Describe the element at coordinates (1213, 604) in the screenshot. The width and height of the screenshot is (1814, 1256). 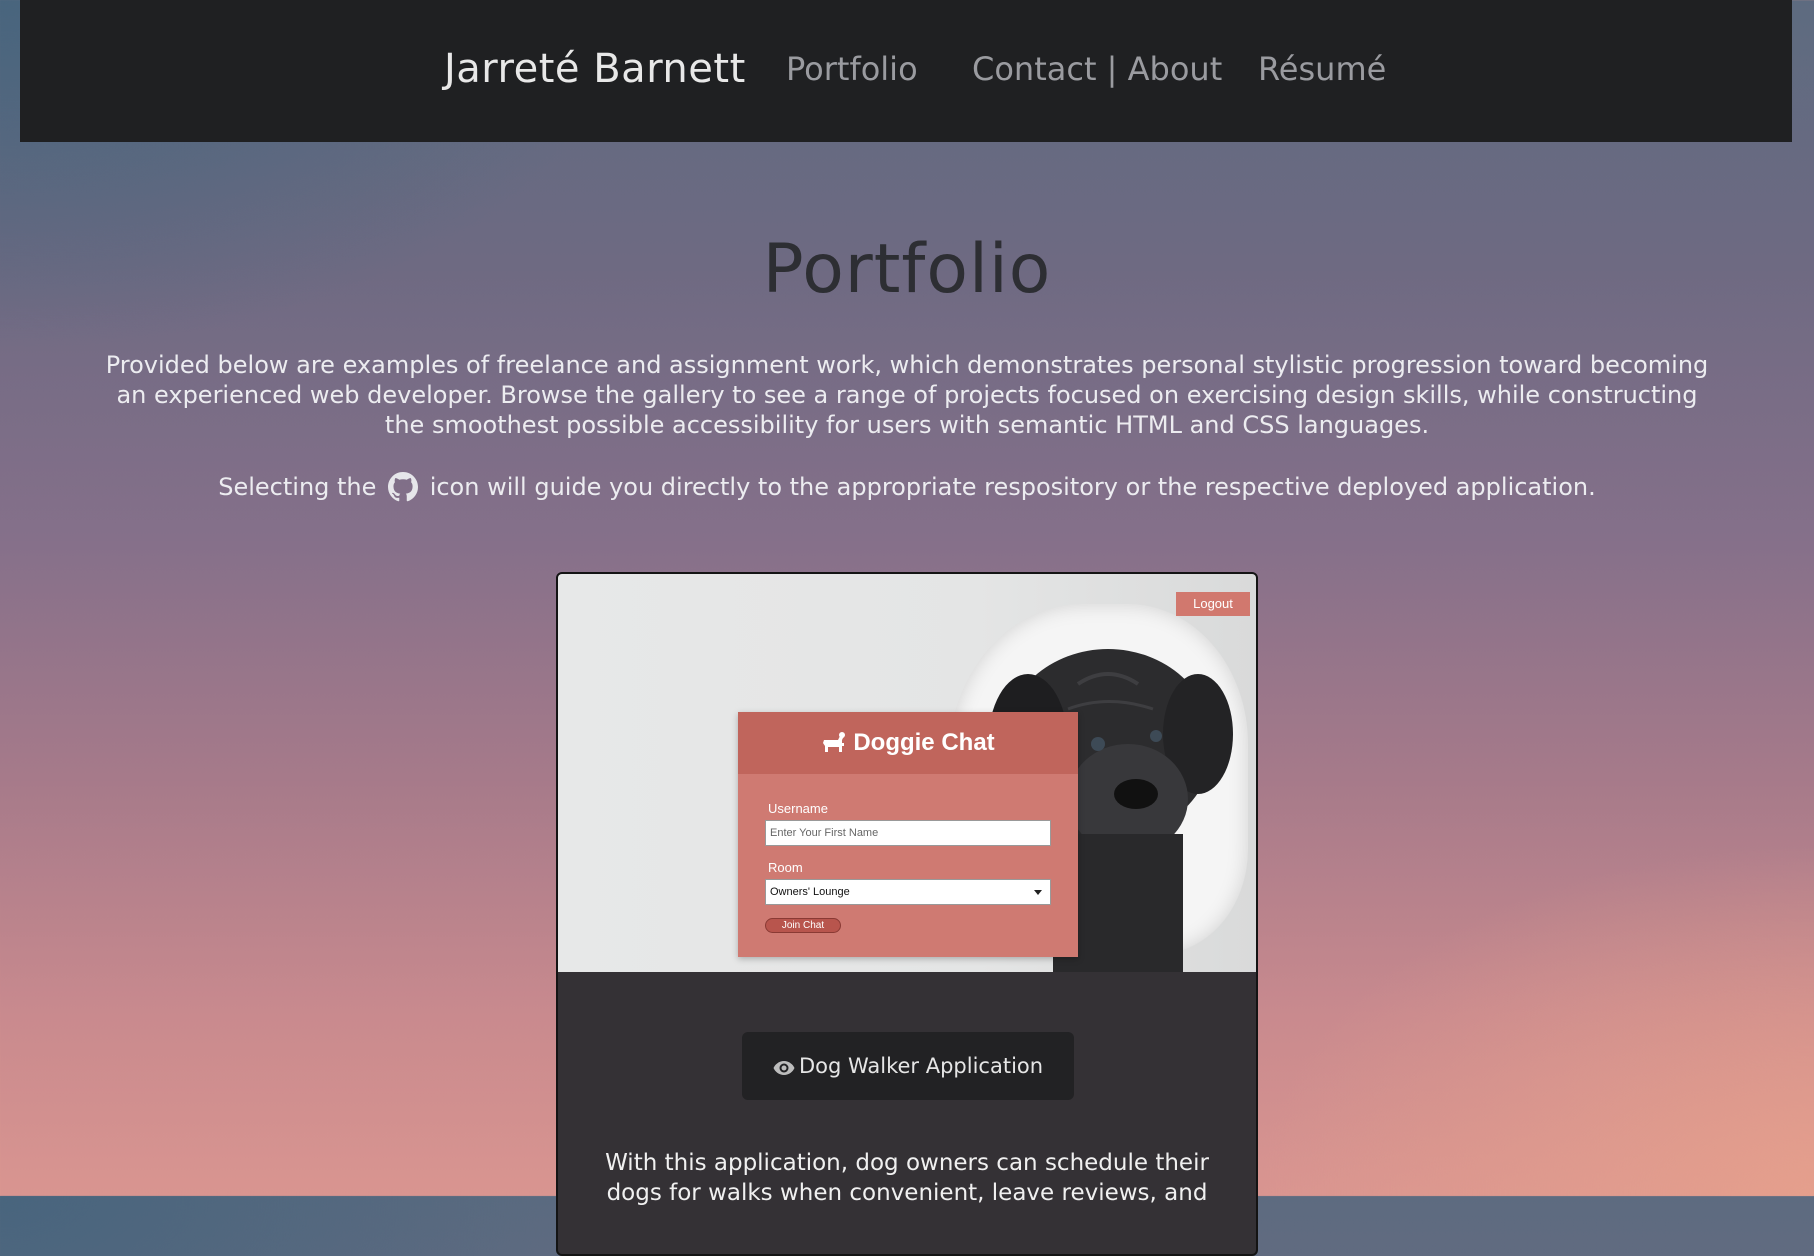
I see `logout-button: Logout` at that location.